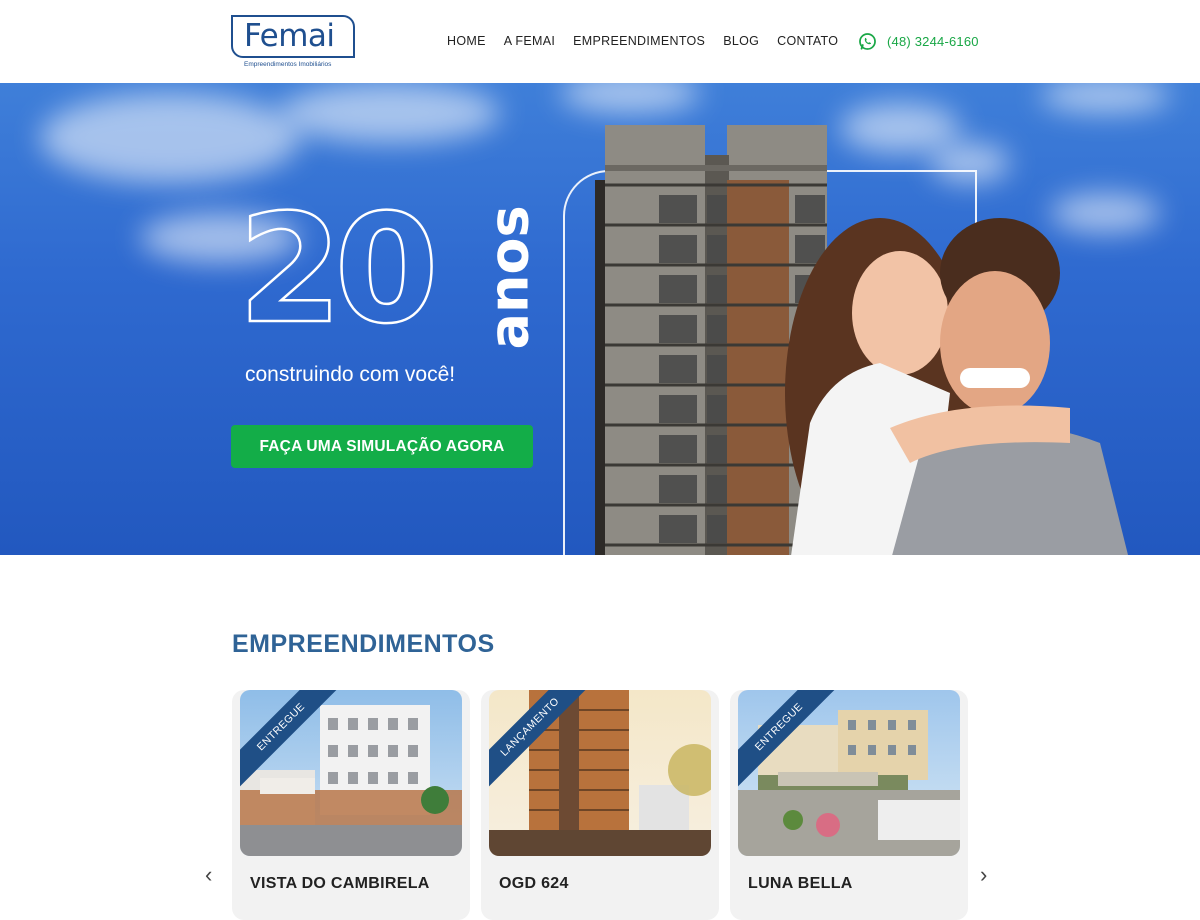 This screenshot has height=920, width=1200. What do you see at coordinates (208, 875) in the screenshot?
I see `carousel-prev-arrow: ‹` at bounding box center [208, 875].